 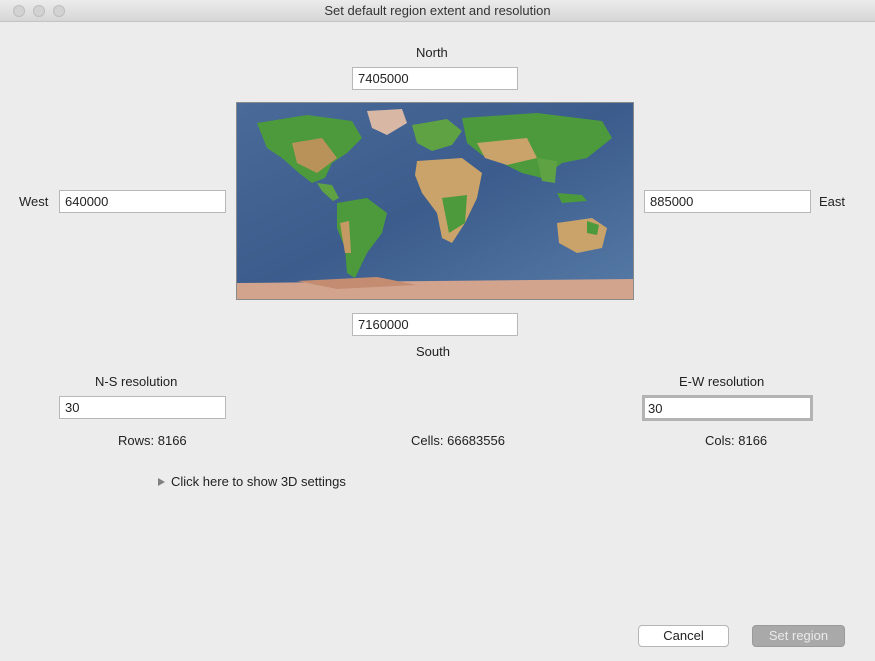 I want to click on show-3d-settings-label: Click here to show 3D settings, so click(x=258, y=481).